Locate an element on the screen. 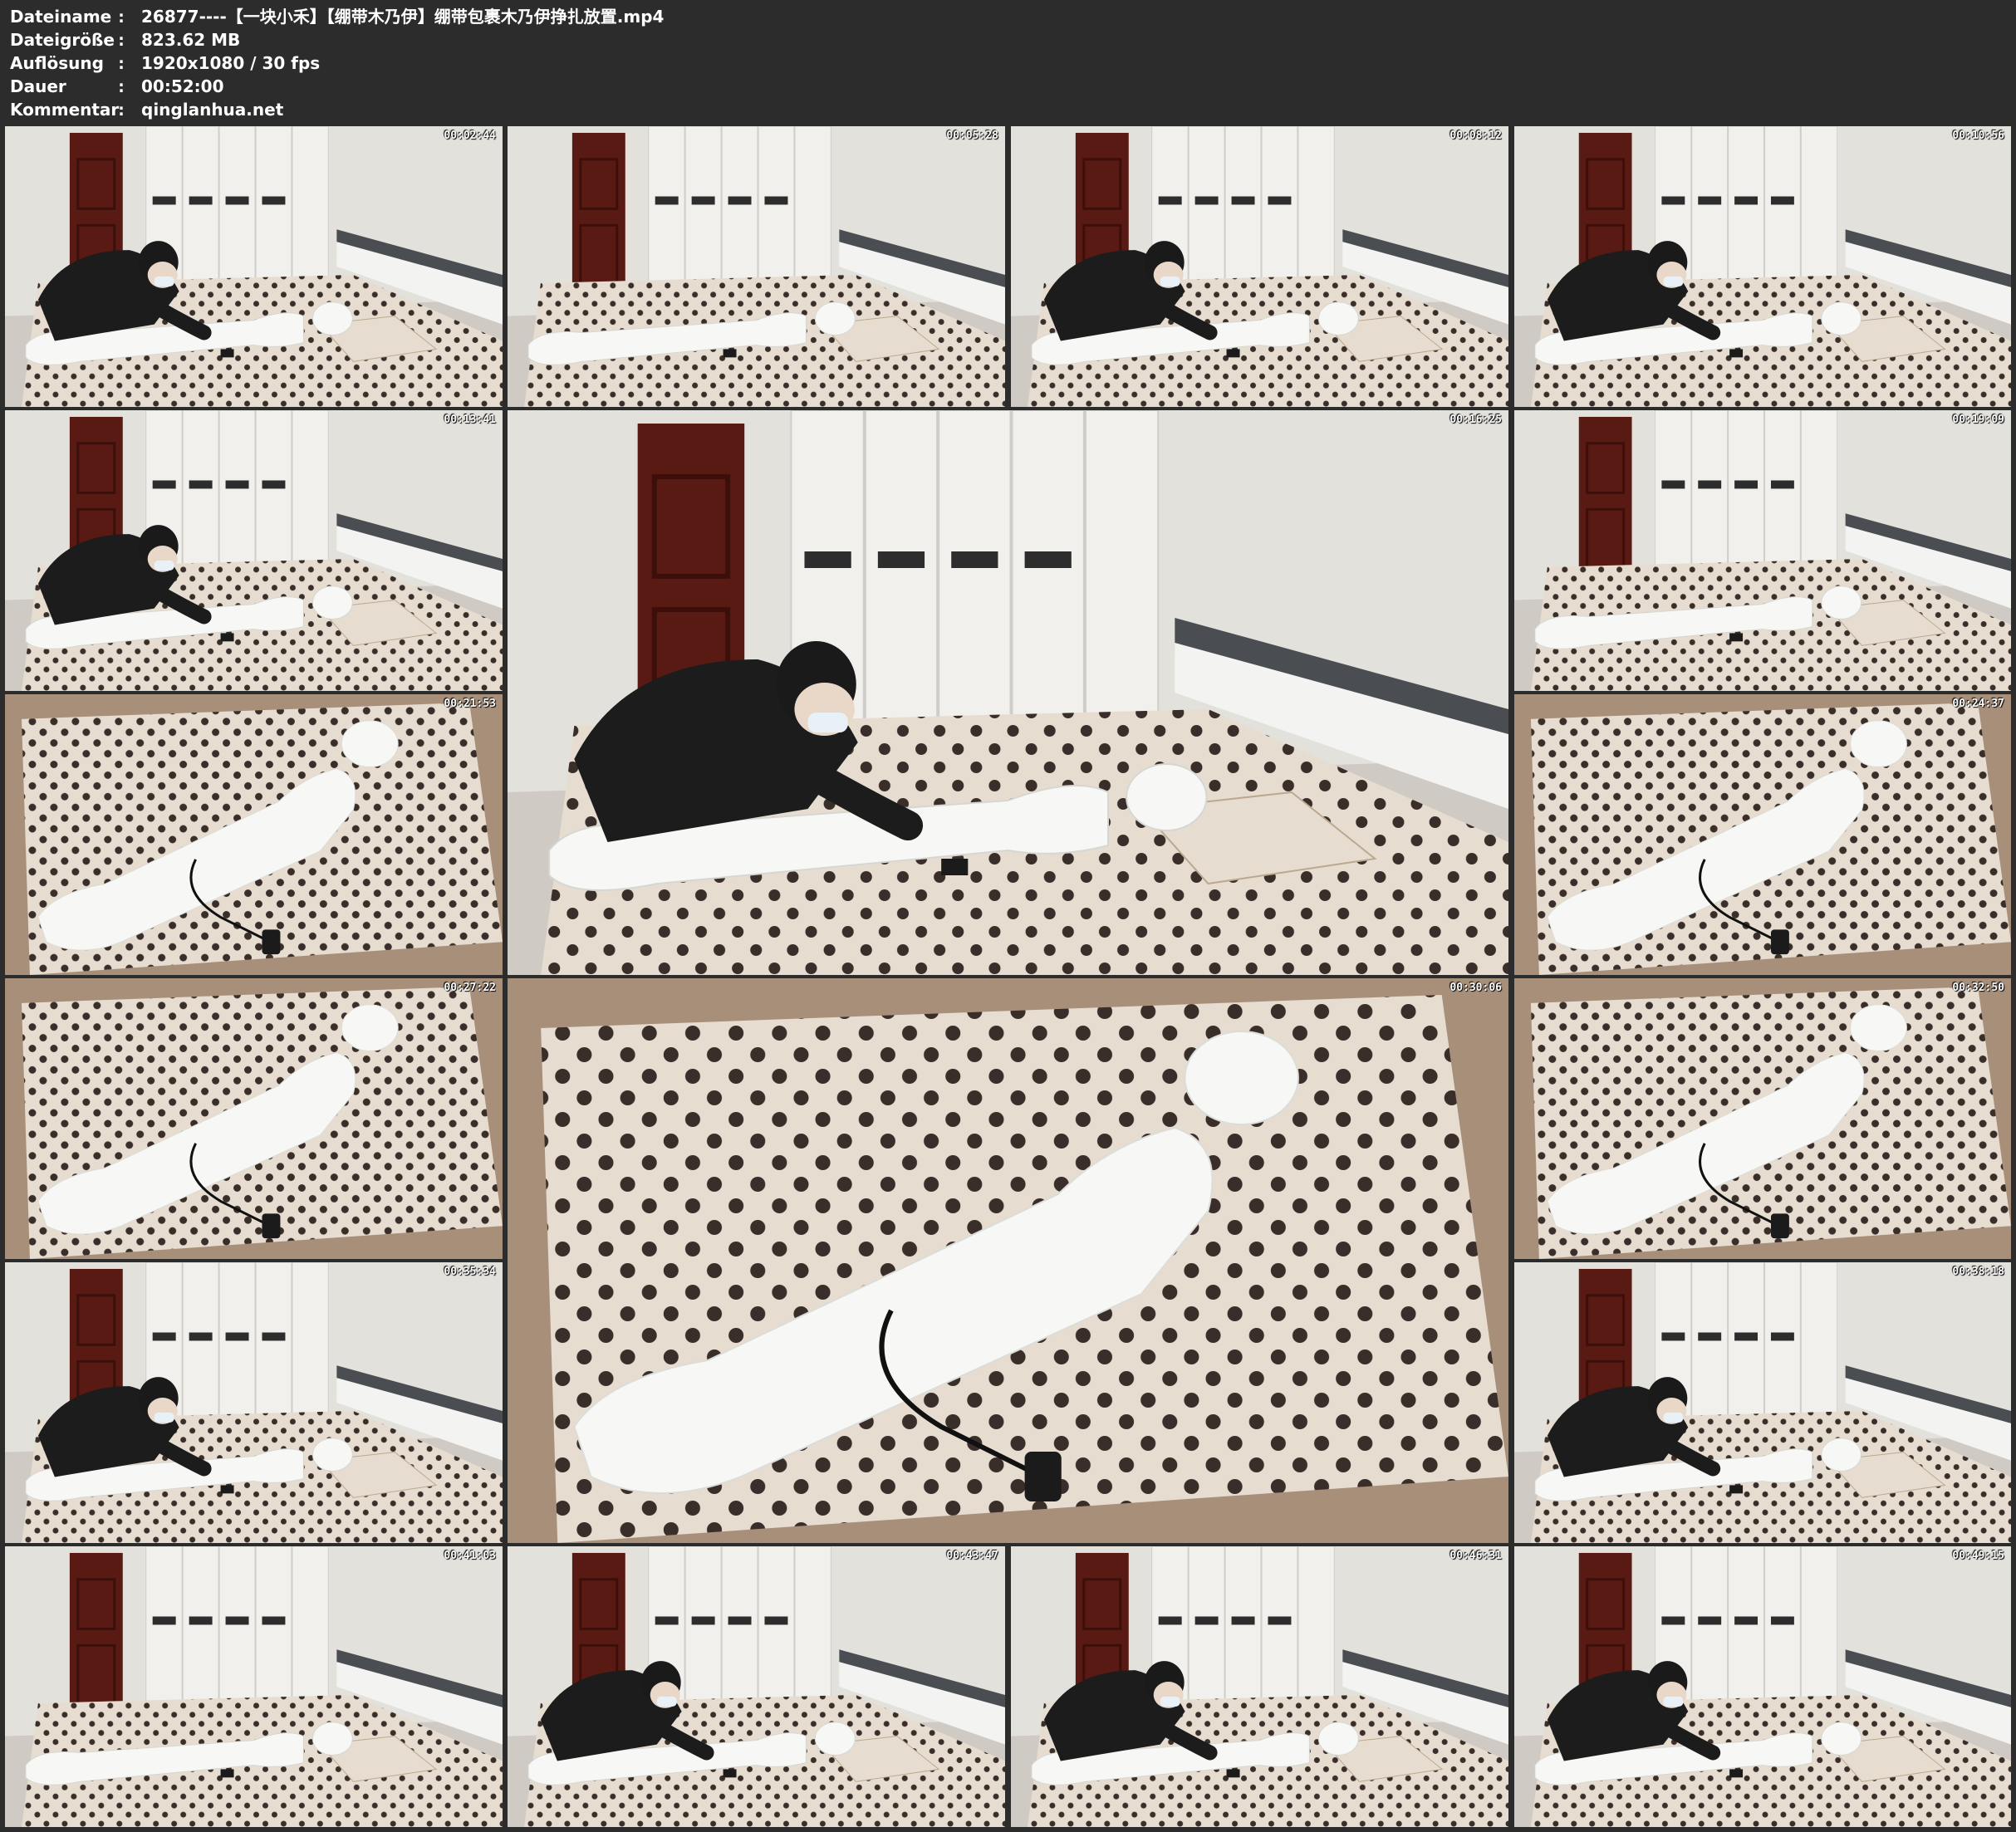  info-value: qinglanhua.net is located at coordinates (212, 110).